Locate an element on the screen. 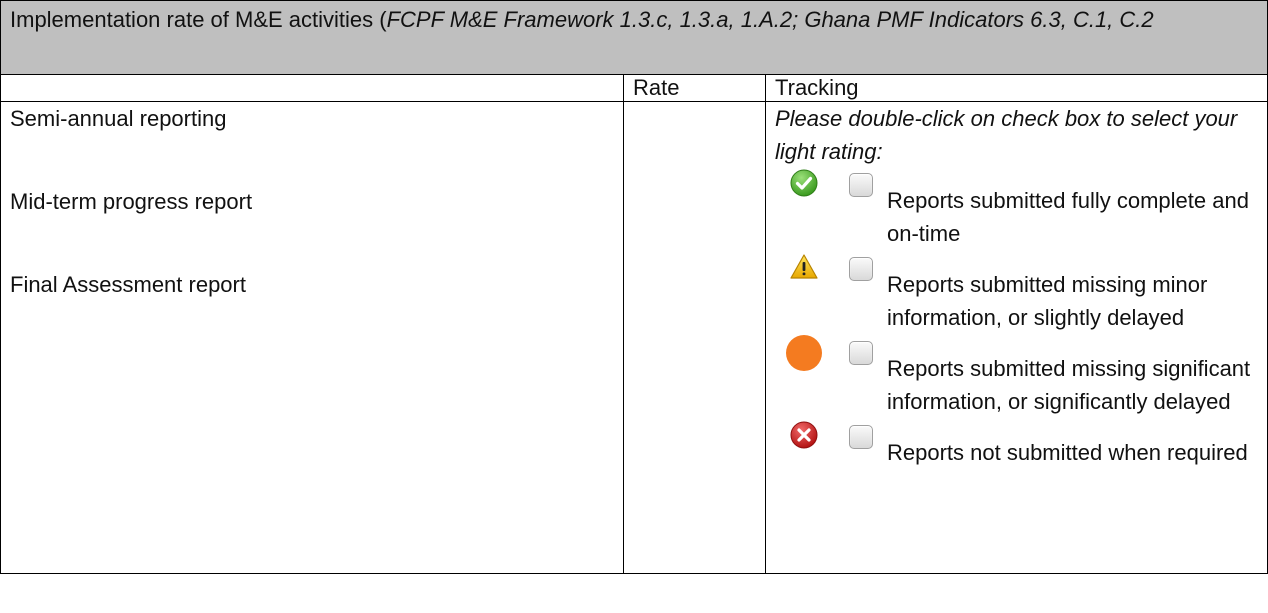 This screenshot has height=613, width=1268. report-item: Mid-term progress report is located at coordinates (131, 201).